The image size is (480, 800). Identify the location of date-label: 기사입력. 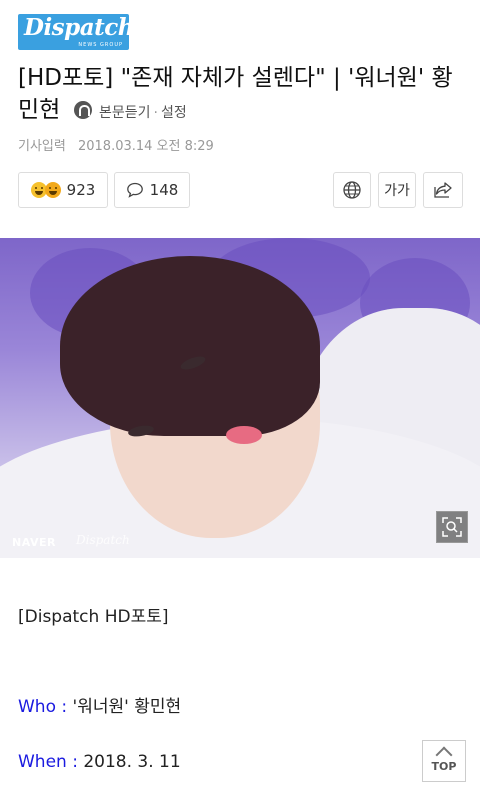
(42, 146).